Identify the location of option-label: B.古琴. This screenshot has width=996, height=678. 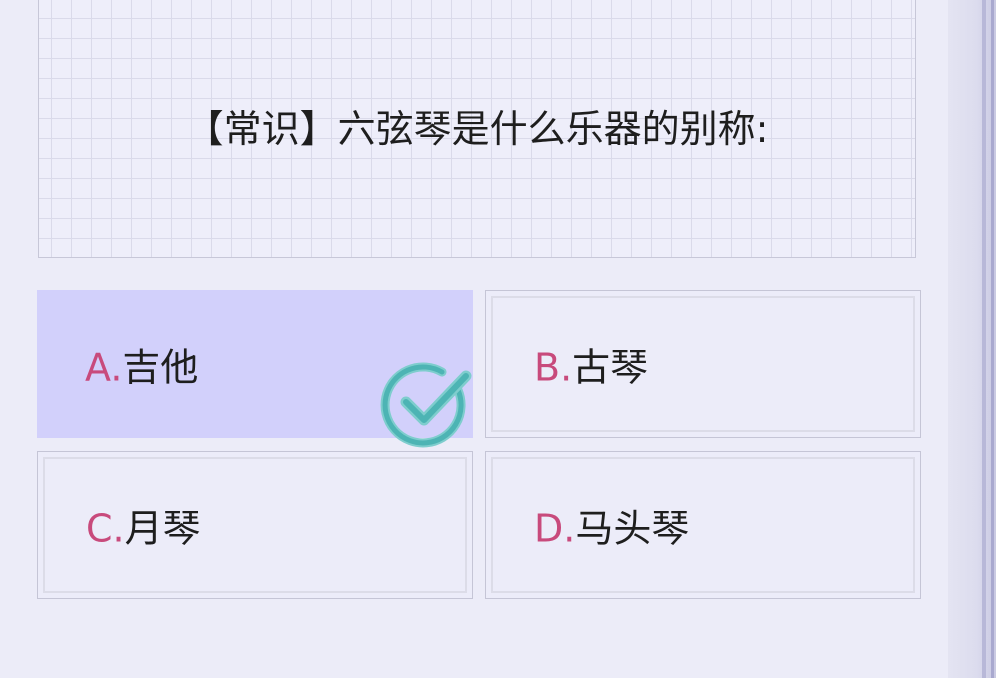
(591, 364).